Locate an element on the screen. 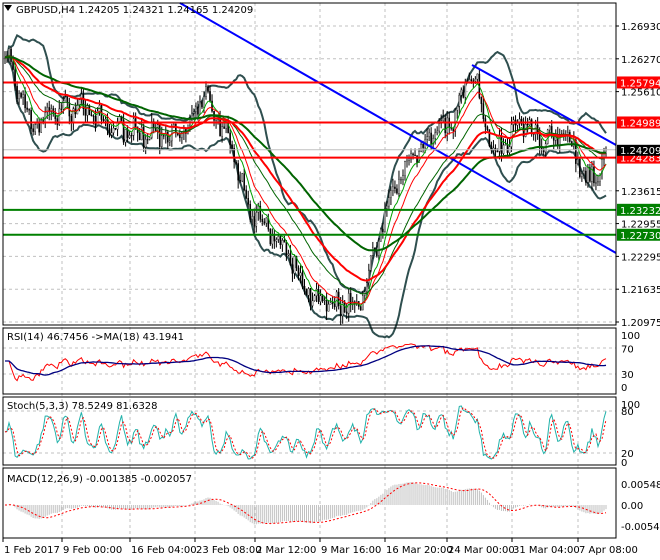 This screenshot has width=660, height=560. price-tick-label: 1.25610 is located at coordinates (640, 93).